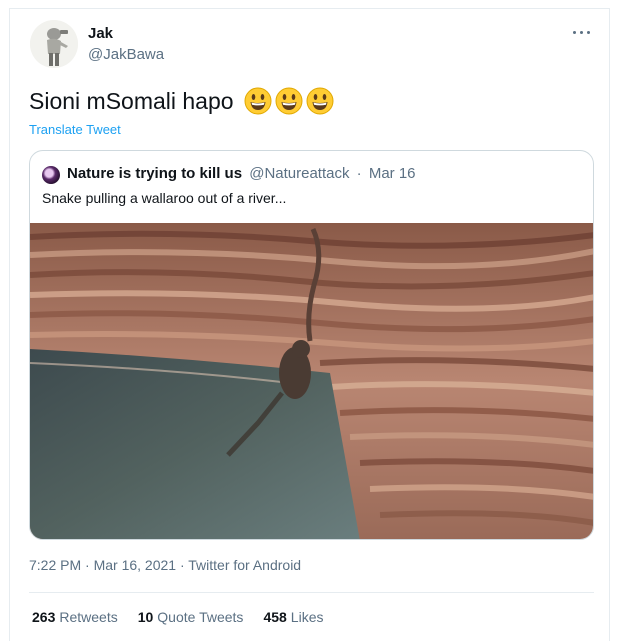  I want to click on author-name: Jak, so click(100, 33).